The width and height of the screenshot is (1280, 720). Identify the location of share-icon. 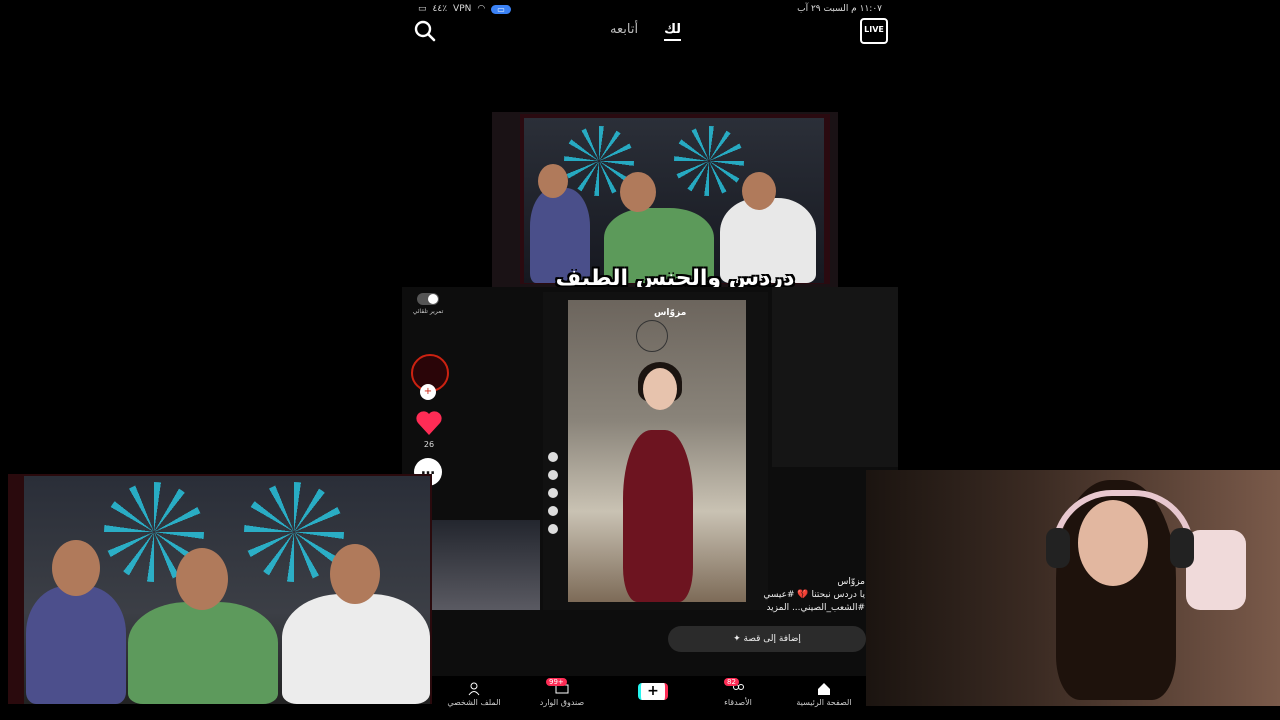
(553, 529).